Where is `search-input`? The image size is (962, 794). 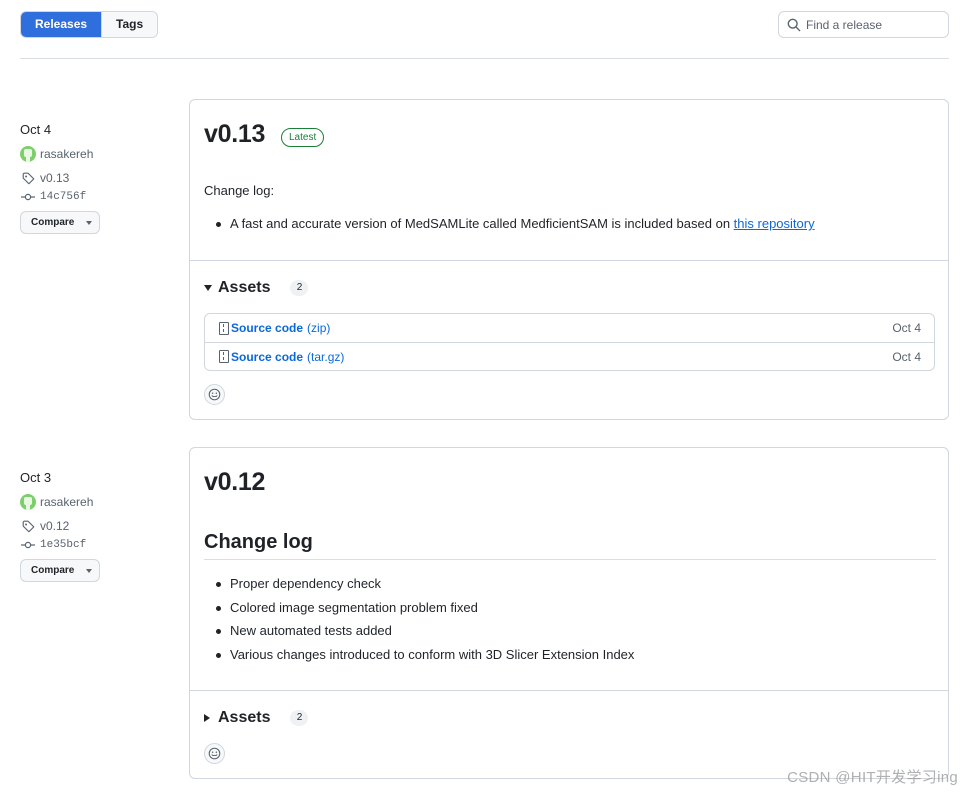
search-input is located at coordinates (875, 24).